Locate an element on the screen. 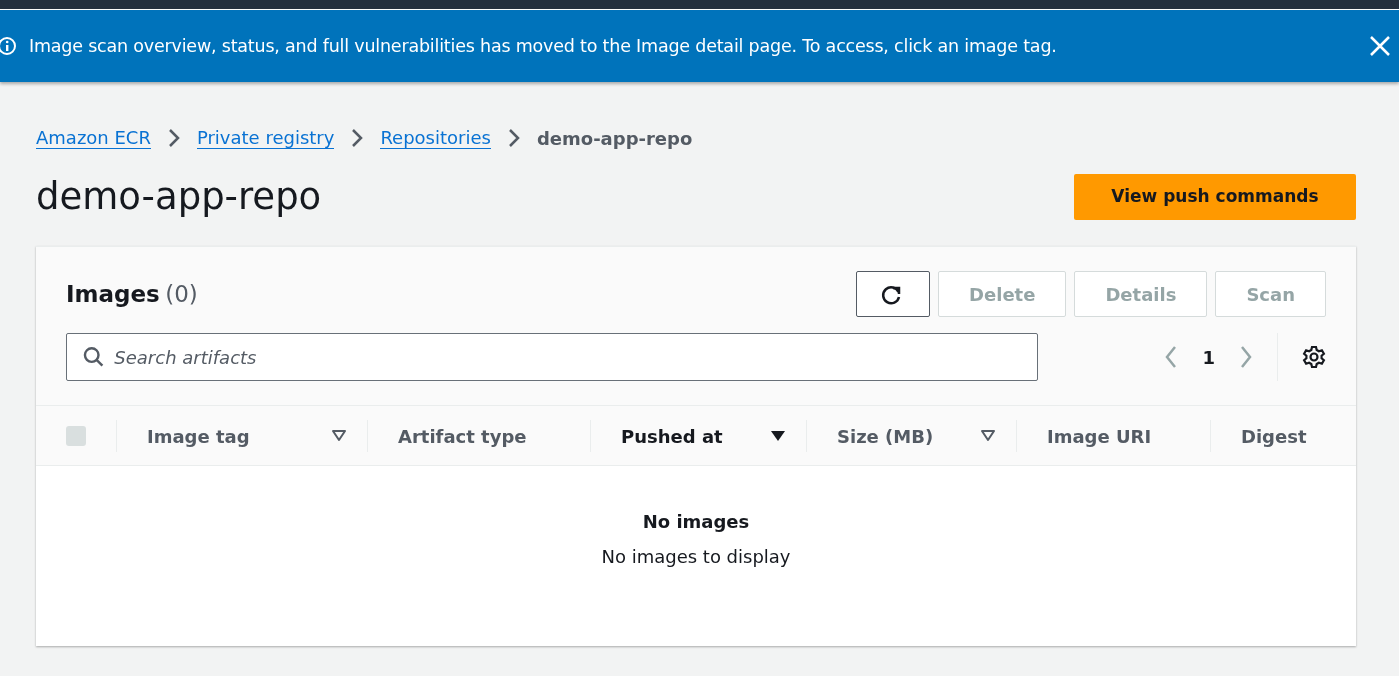 This screenshot has height=676, width=1399. column-header: Image URI is located at coordinates (1099, 436).